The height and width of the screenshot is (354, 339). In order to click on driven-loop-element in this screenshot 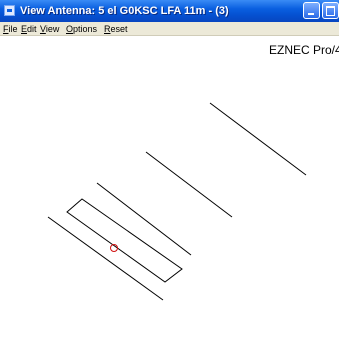, I will do `click(124, 240)`.